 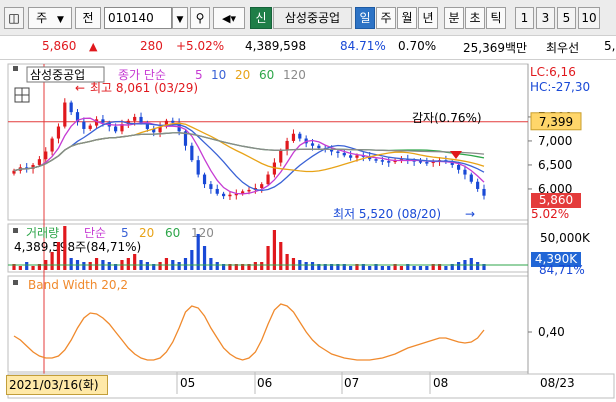 I want to click on market-select-value: 전, so click(x=88, y=18).